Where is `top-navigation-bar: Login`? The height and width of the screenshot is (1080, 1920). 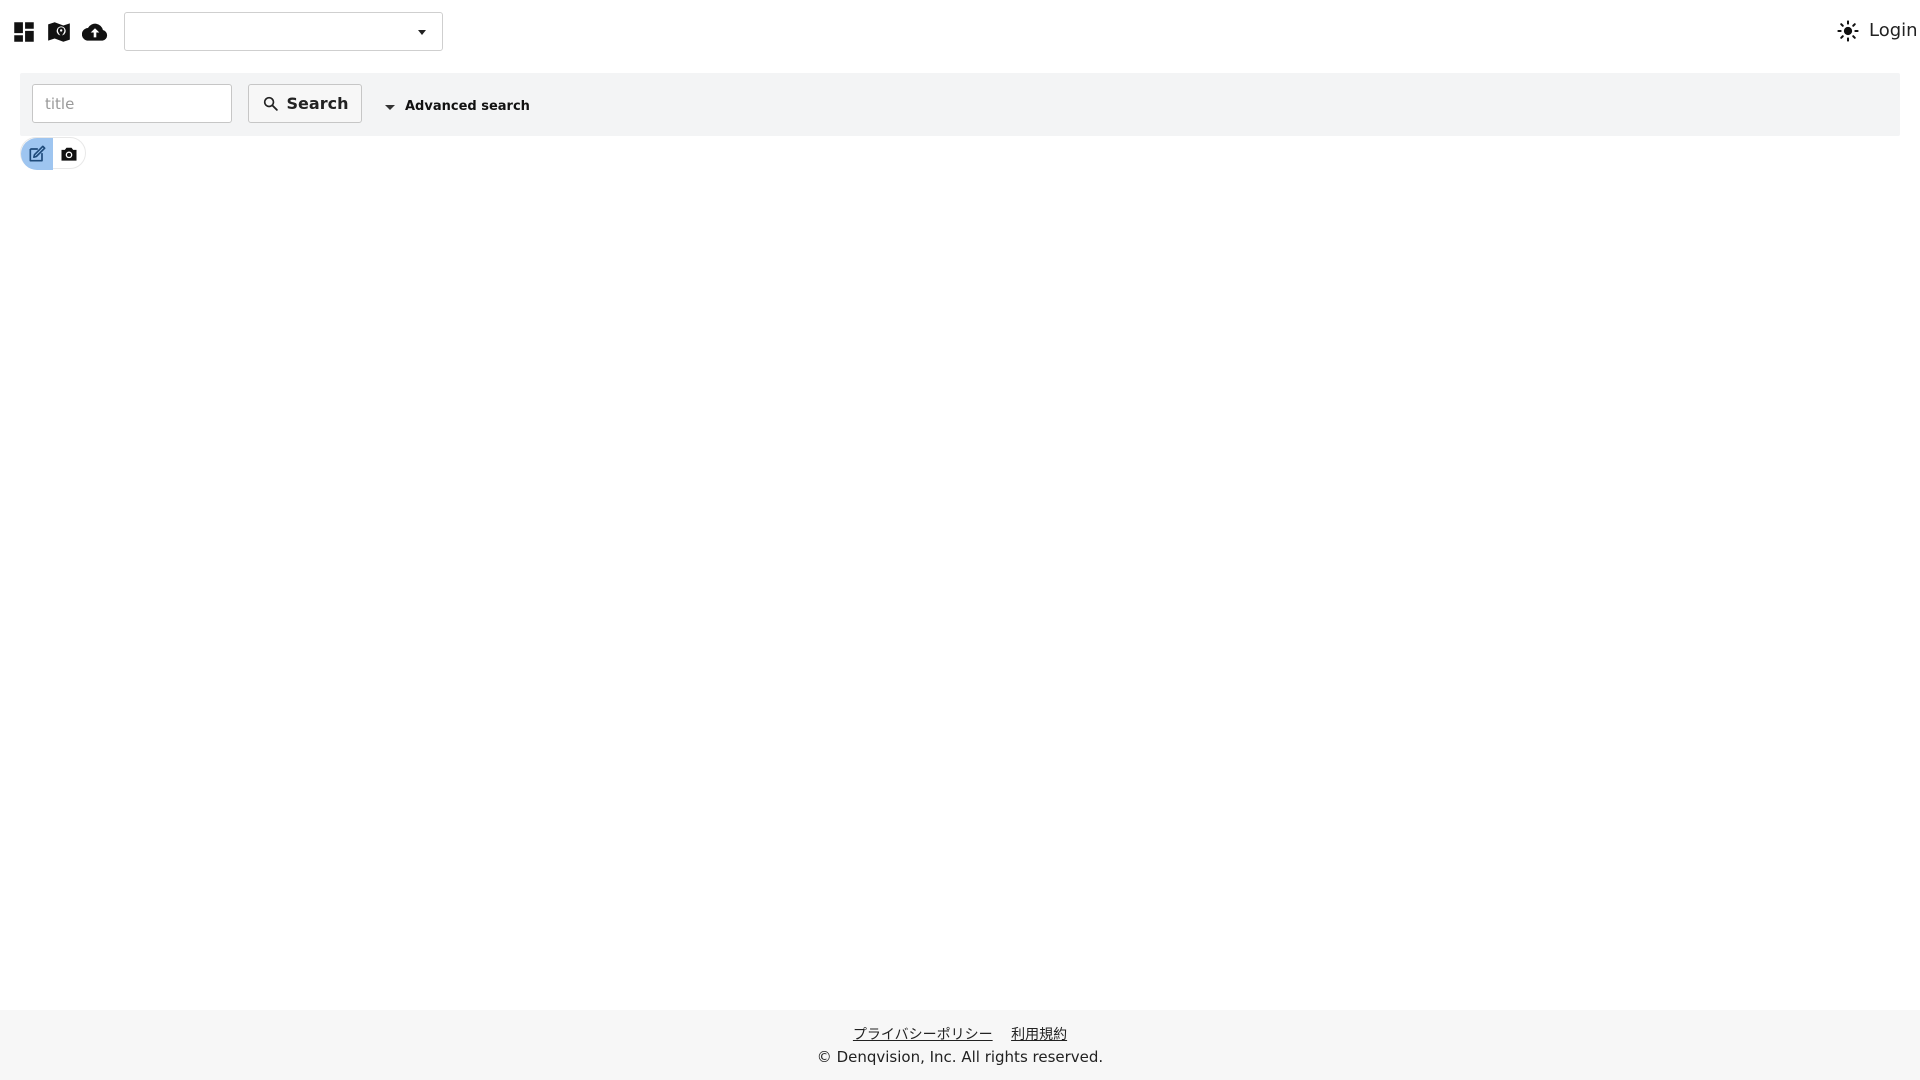
top-navigation-bar: Login is located at coordinates (960, 31).